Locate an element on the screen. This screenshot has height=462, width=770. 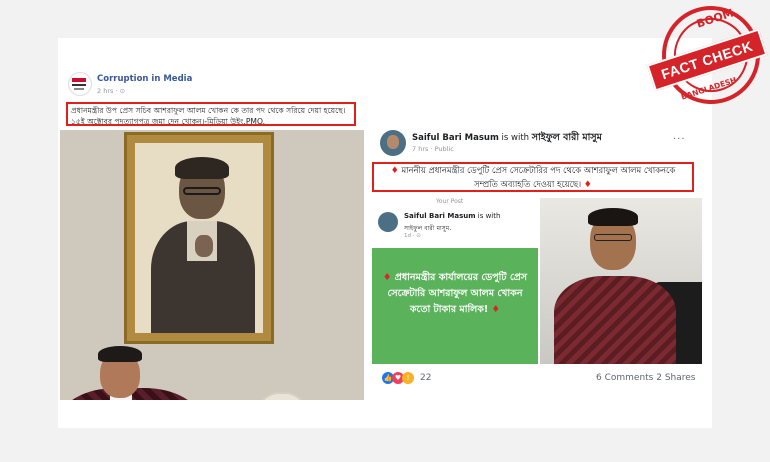
shared-author-line: Saiful Bari Masum is with is located at coordinates (452, 216).